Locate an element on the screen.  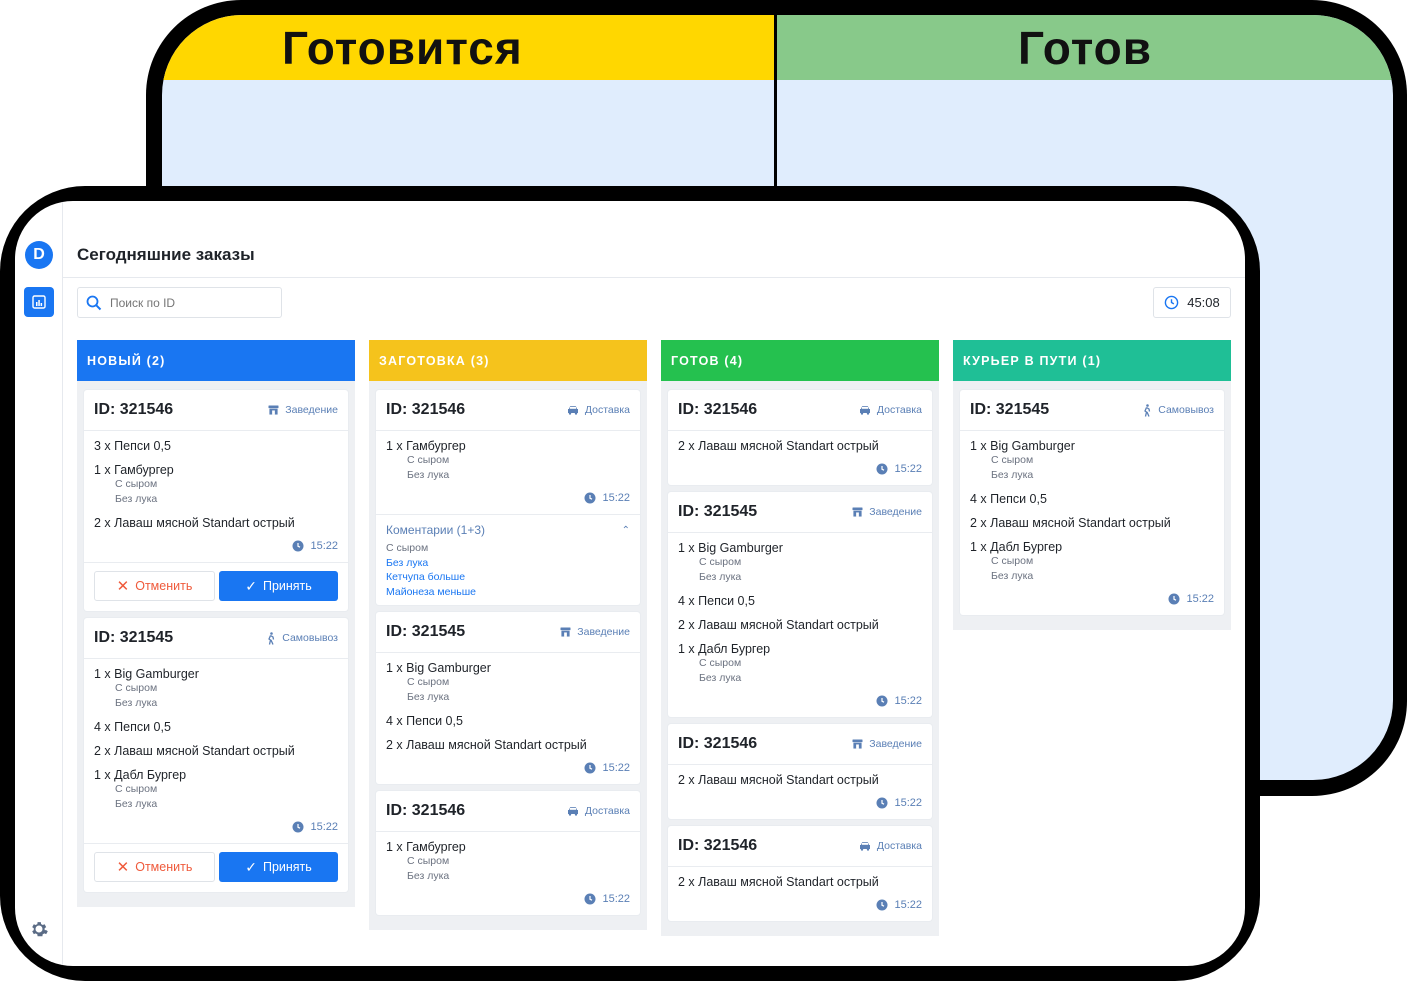
car-icon is located at coordinates (573, 410).